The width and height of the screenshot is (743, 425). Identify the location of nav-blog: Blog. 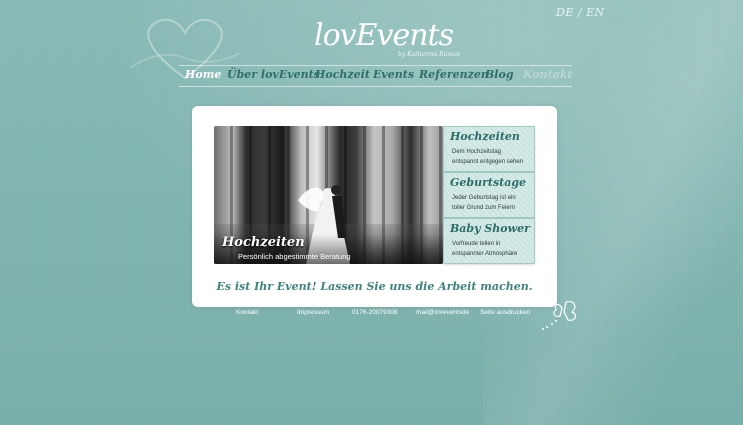
(499, 74).